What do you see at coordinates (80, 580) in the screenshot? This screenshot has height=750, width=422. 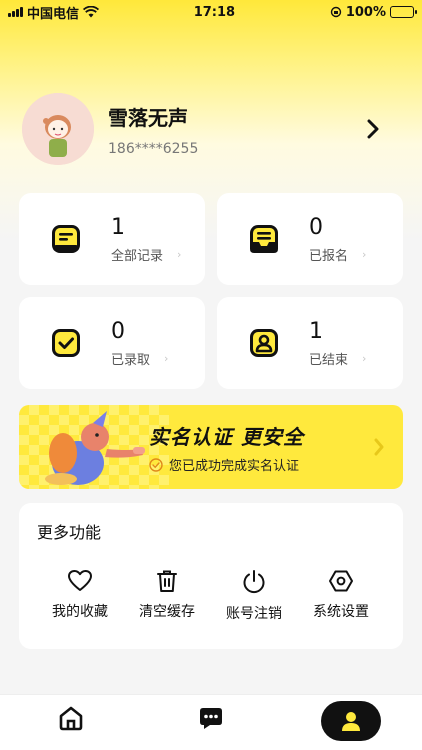 I see `heart-icon` at bounding box center [80, 580].